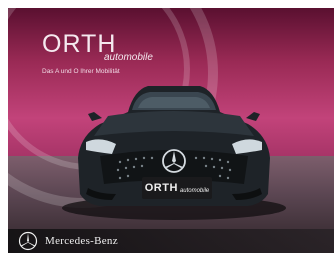  I want to click on license-plate: ORTH automobile, so click(177, 188).